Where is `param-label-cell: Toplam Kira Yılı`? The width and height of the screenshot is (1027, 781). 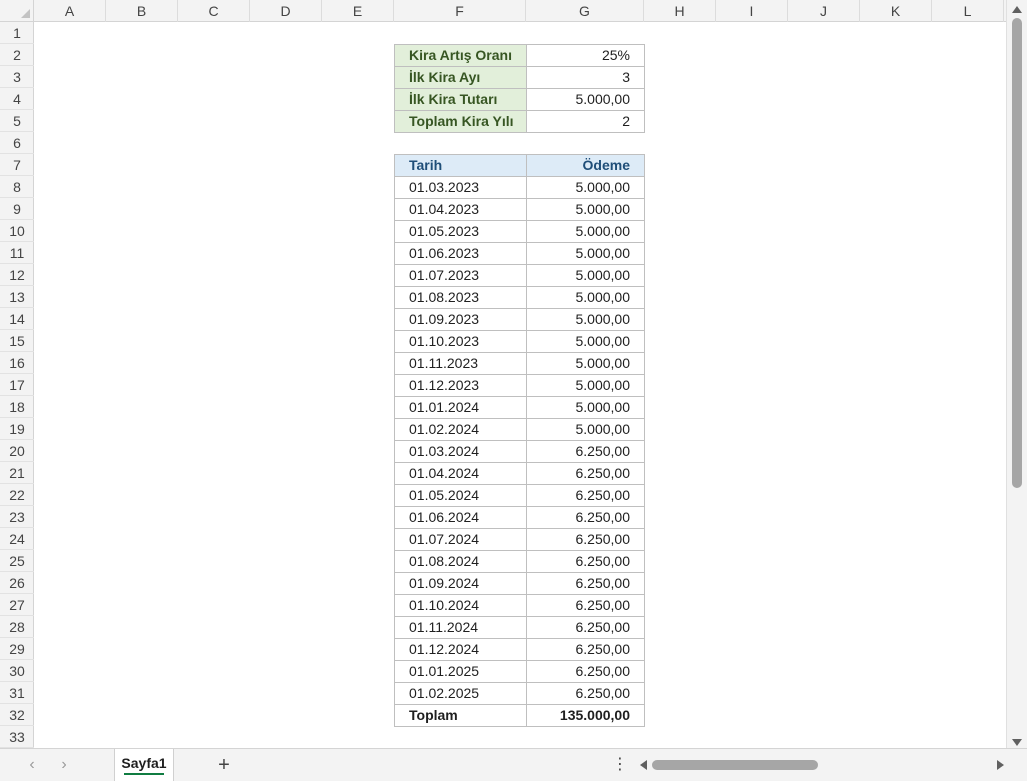 param-label-cell: Toplam Kira Yılı is located at coordinates (460, 121).